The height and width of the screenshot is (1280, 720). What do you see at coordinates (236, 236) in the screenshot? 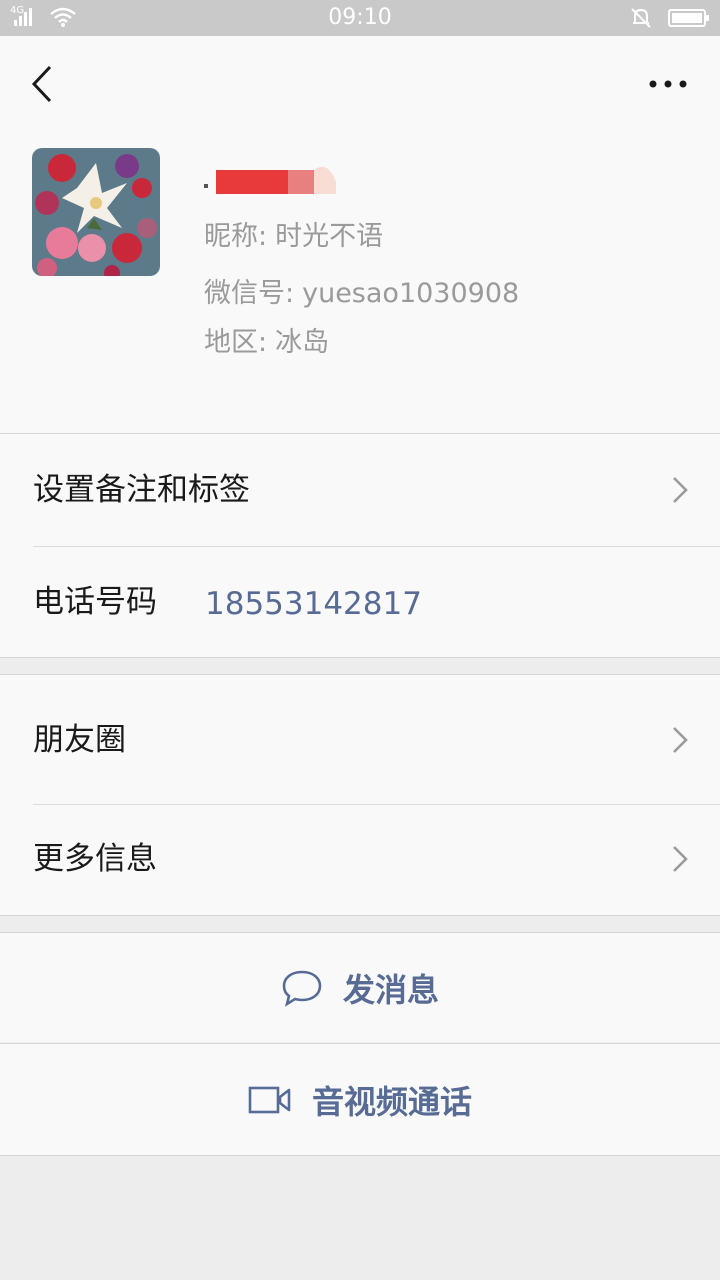
I see `nickname-label: 昵称:` at bounding box center [236, 236].